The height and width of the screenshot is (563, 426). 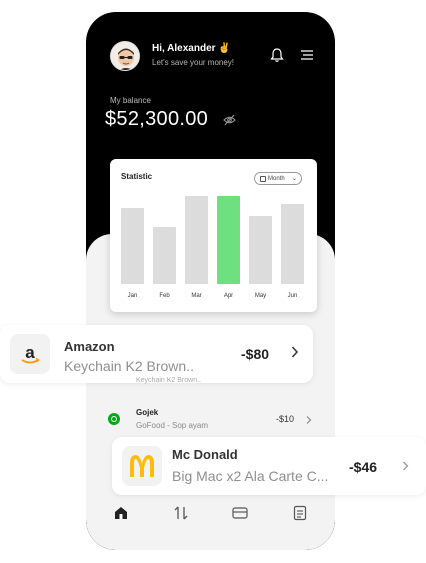 I want to click on bar-label-apr: Apr, so click(x=228, y=296).